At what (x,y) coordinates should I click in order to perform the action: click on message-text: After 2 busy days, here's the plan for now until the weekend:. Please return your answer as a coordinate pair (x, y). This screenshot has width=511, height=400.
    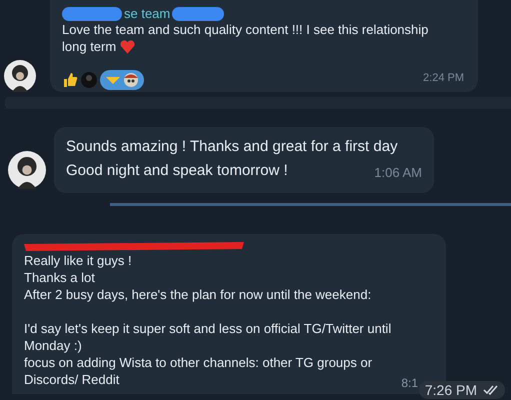
    Looking at the image, I should click on (198, 294).